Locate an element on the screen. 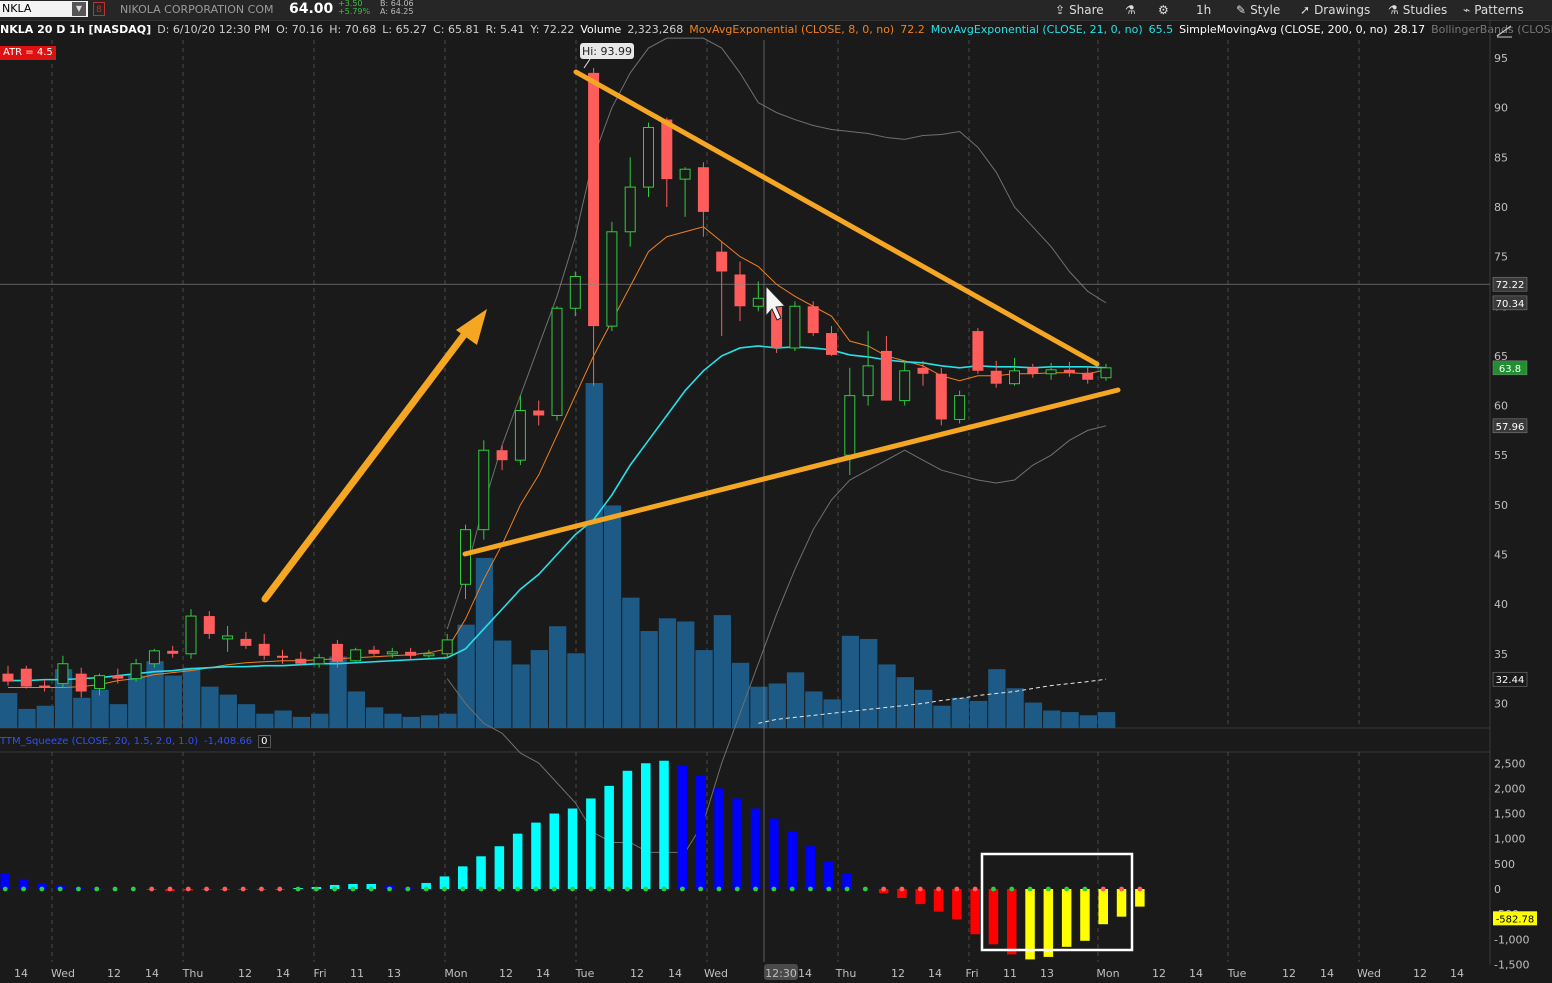 This screenshot has width=1552, height=983. hi-label-pointer is located at coordinates (587, 63).